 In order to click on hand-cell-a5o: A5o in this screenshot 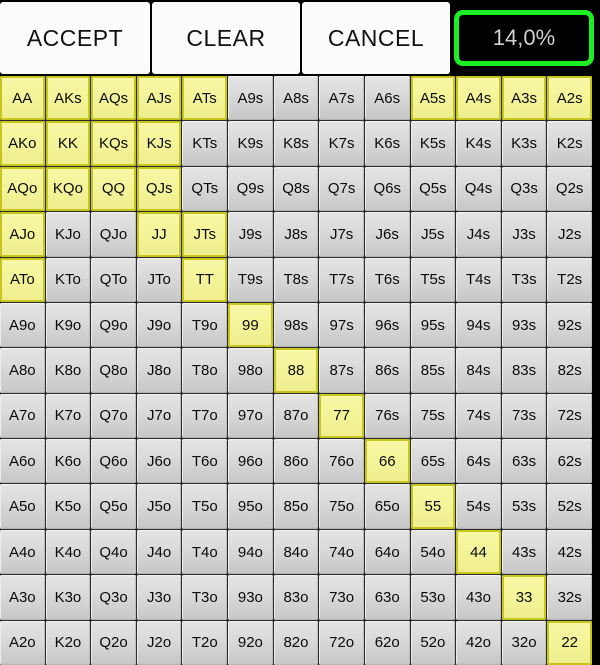, I will do `click(22, 506)`.